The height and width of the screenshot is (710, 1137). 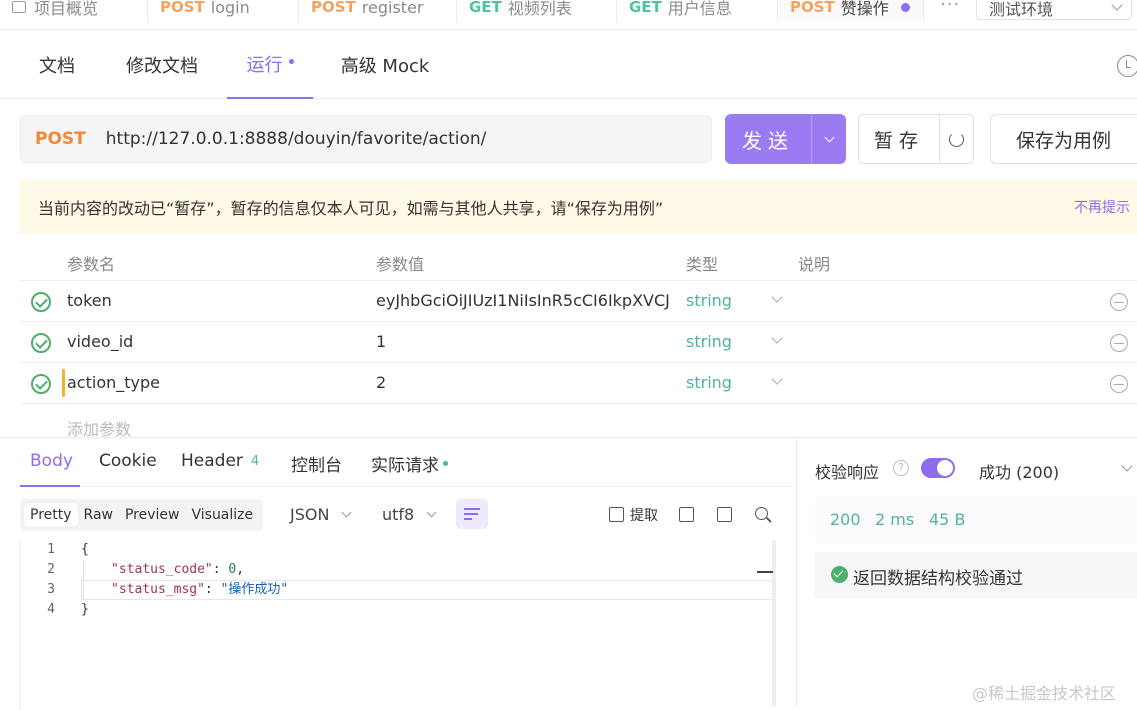 What do you see at coordinates (644, 515) in the screenshot?
I see `extract-button: 提取` at bounding box center [644, 515].